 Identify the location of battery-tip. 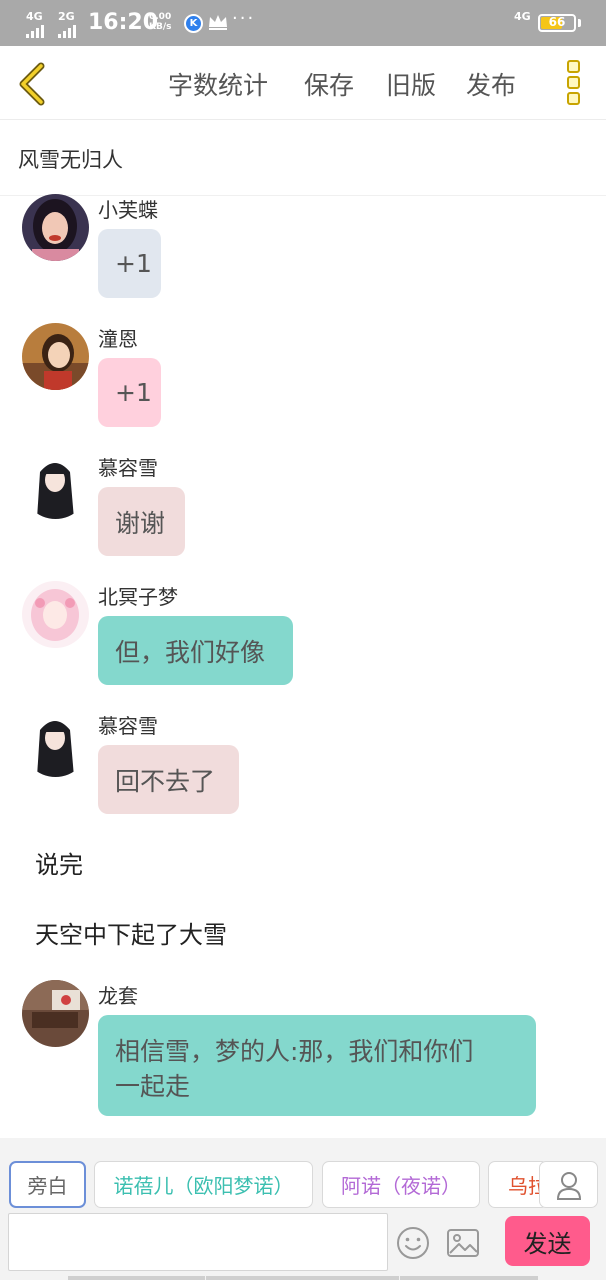
(579, 23).